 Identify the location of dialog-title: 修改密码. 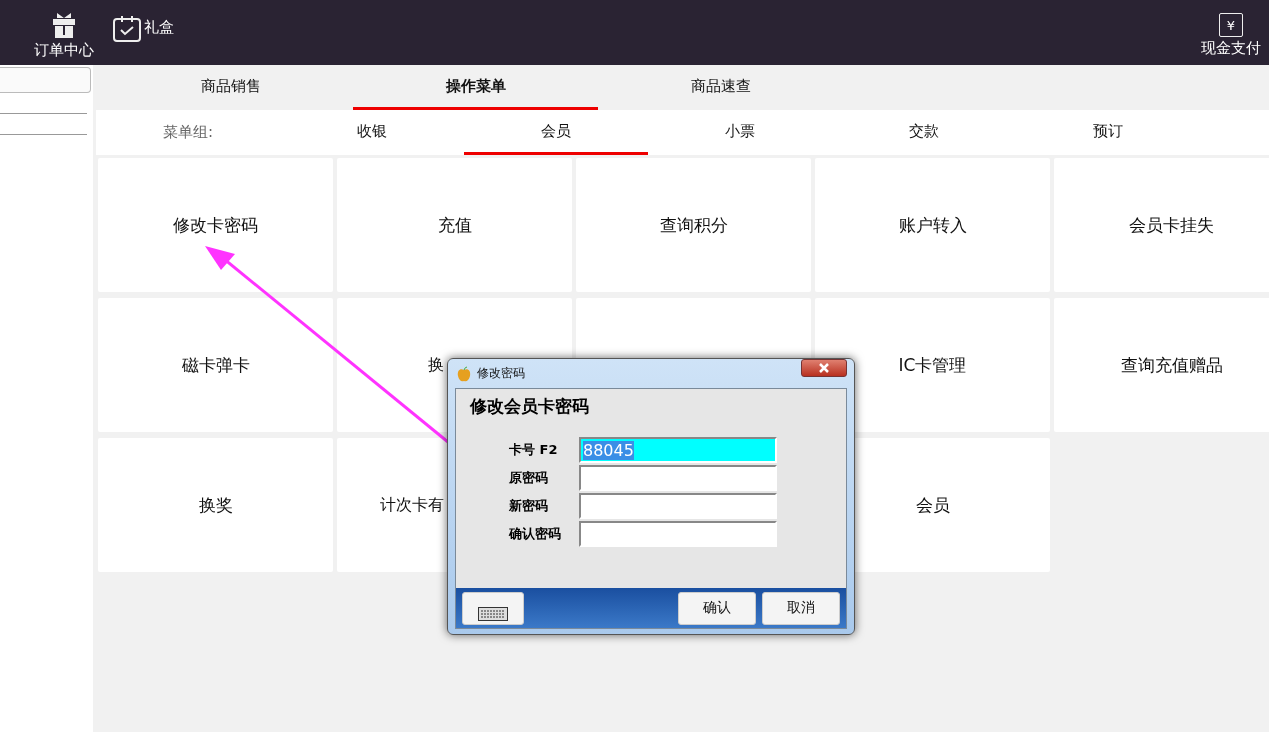
(501, 373).